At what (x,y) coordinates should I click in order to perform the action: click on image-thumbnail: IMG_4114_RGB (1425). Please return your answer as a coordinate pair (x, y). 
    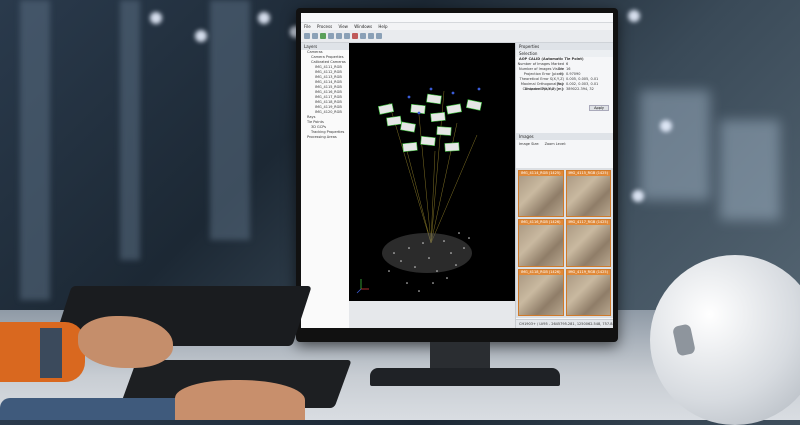
    Looking at the image, I should click on (541, 194).